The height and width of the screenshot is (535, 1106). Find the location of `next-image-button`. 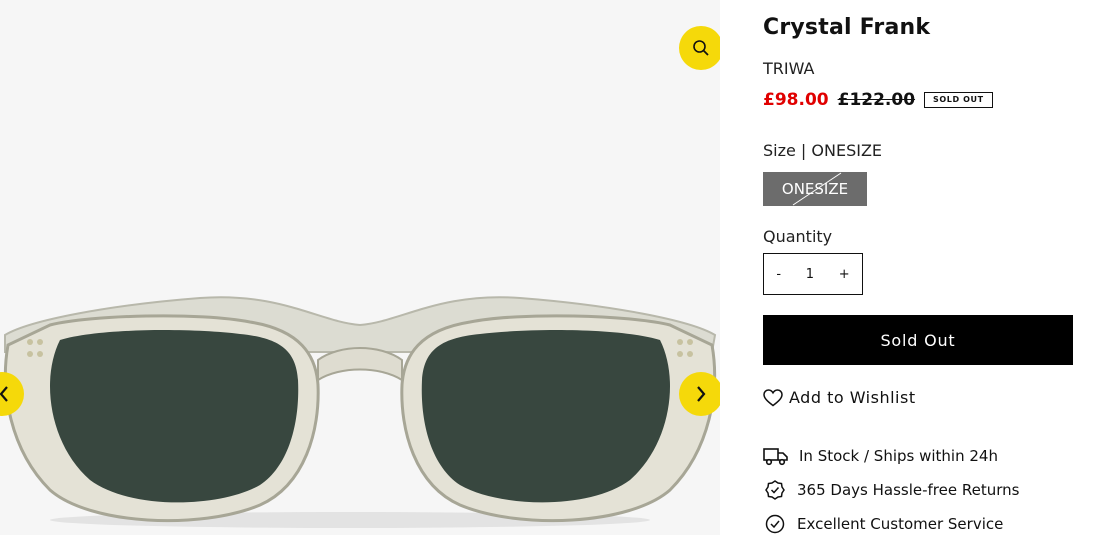

next-image-button is located at coordinates (699, 394).